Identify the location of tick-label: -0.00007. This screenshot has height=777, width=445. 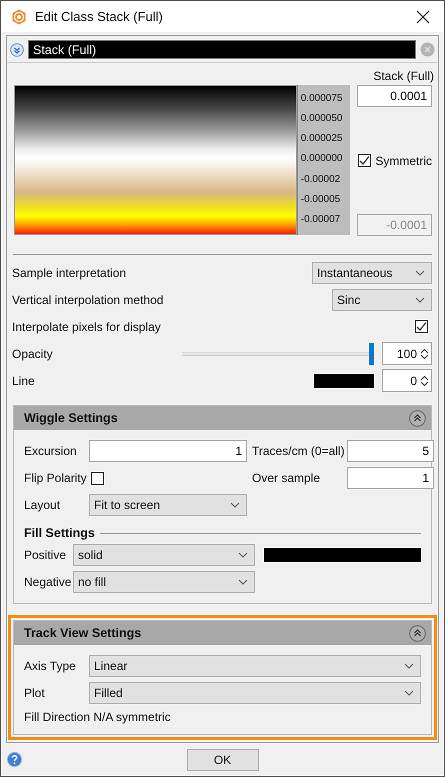
(321, 219).